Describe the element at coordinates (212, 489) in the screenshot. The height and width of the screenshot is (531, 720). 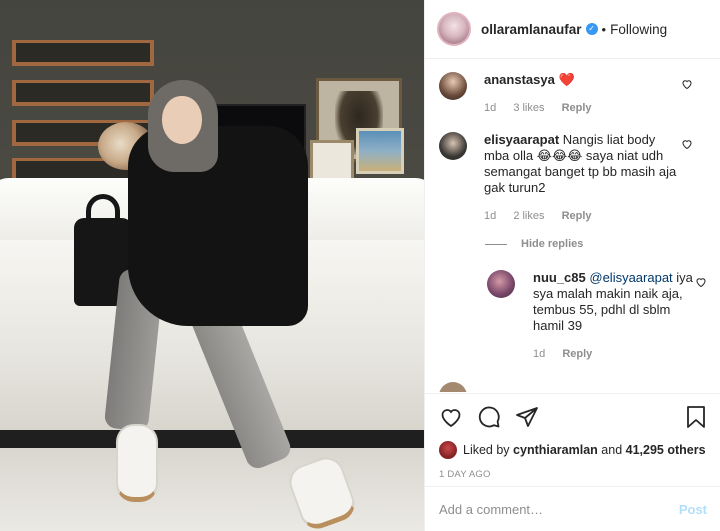
I see `floor` at that location.